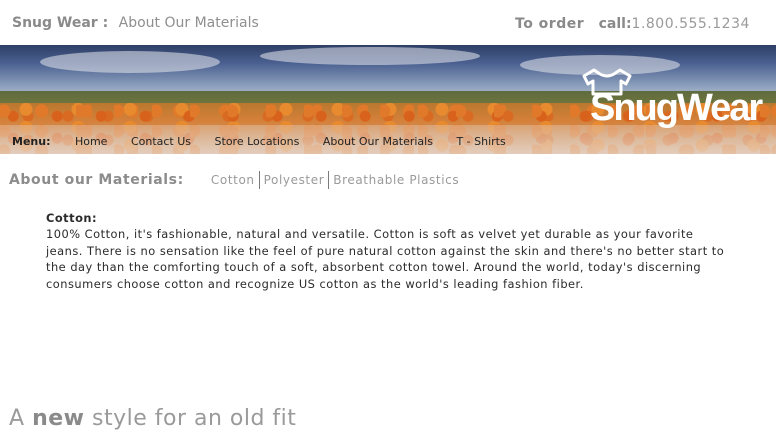 This screenshot has height=436, width=776. I want to click on page-subtitle: About Our Materials, so click(188, 23).